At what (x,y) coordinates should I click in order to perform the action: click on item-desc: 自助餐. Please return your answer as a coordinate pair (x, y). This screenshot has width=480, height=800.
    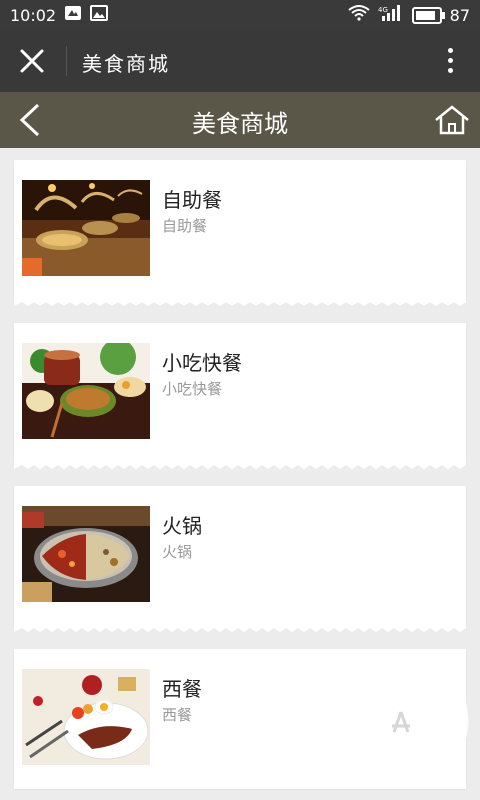
    Looking at the image, I should click on (185, 226).